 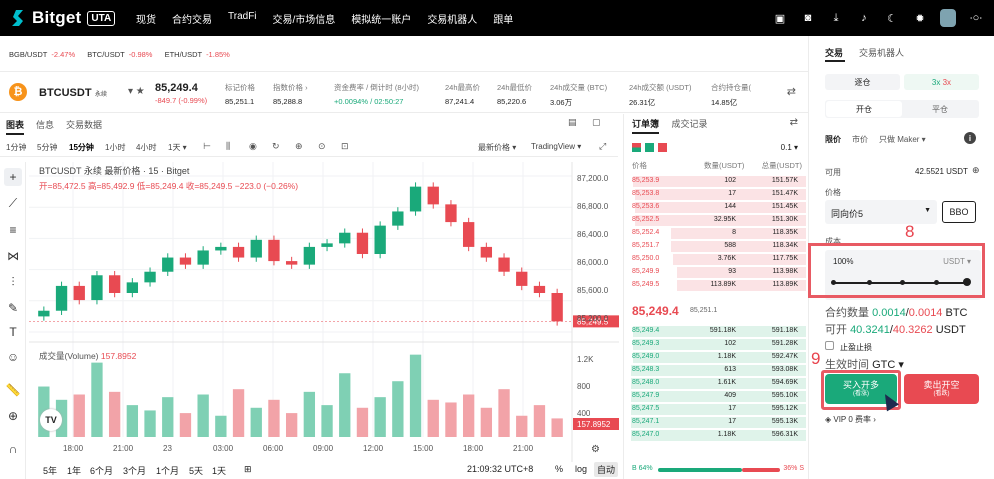 I want to click on apps-dots-icon: ∙○∙, so click(x=976, y=18).